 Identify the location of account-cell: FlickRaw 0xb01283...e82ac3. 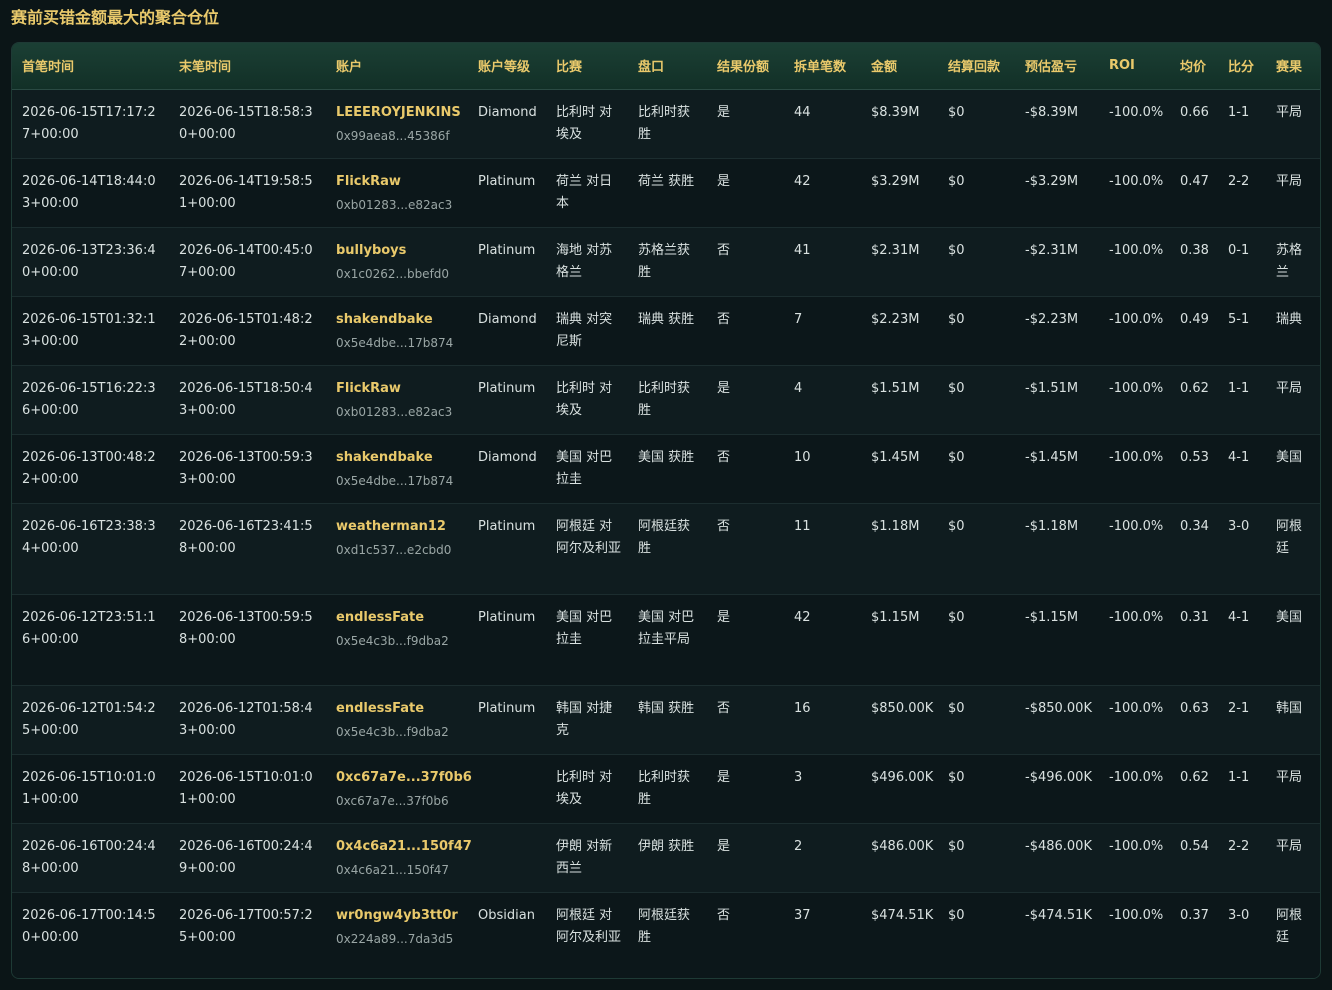
(397, 193).